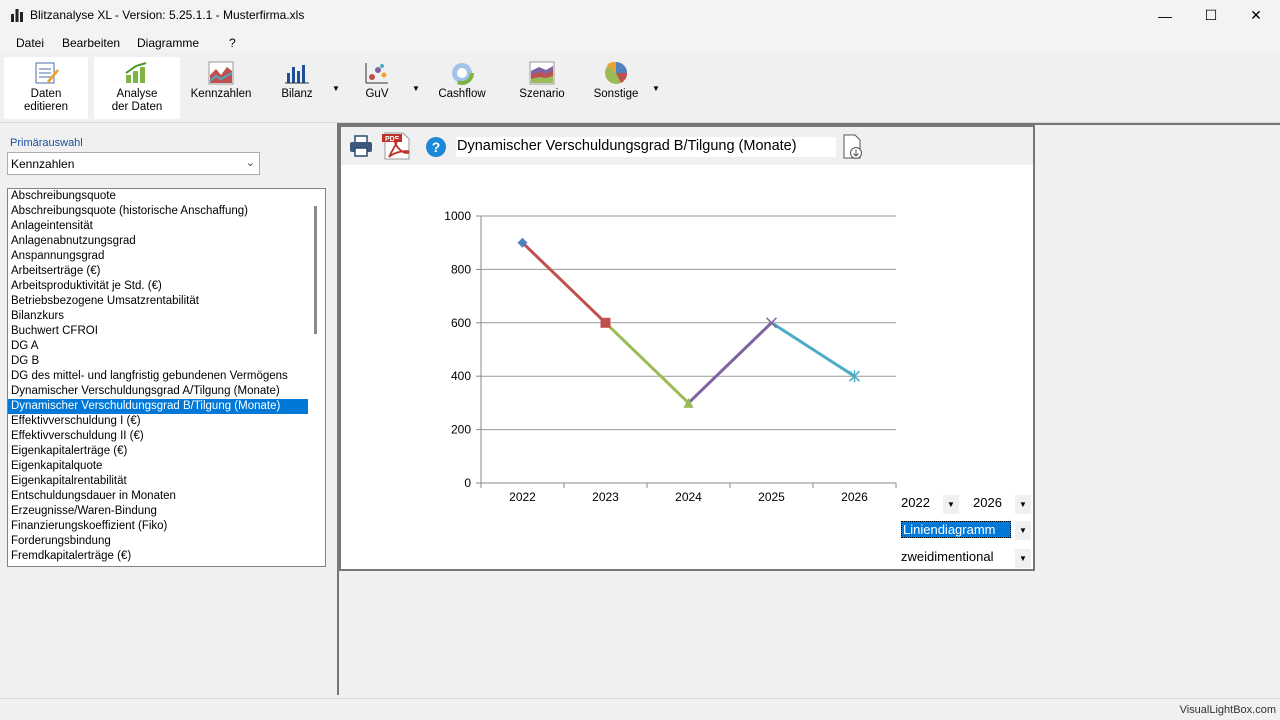  What do you see at coordinates (361, 146) in the screenshot?
I see `print-icon` at bounding box center [361, 146].